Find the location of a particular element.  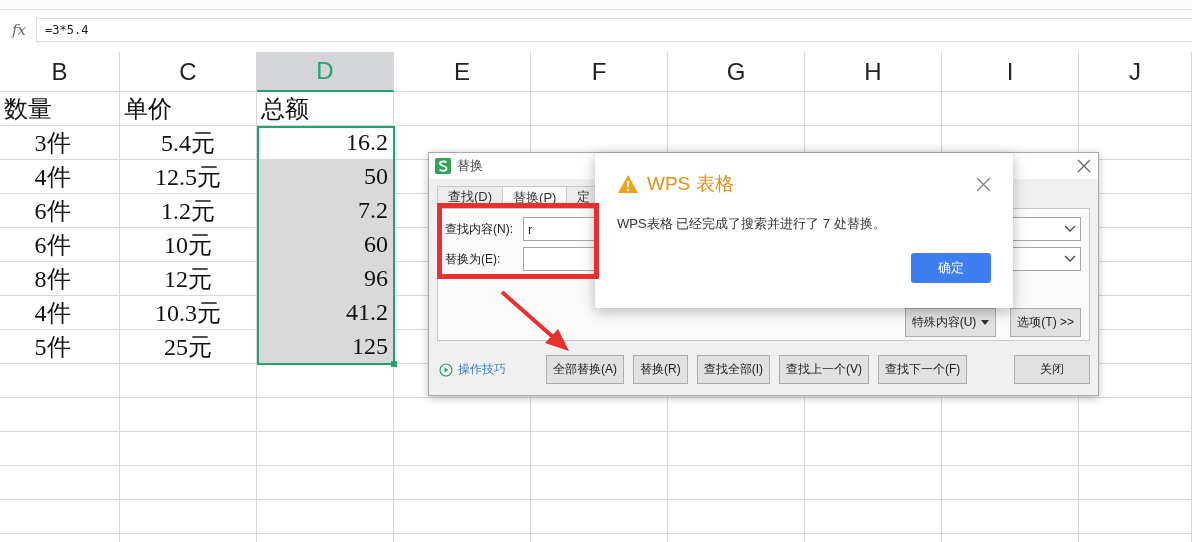

dialog-title: 替换 is located at coordinates (470, 166).